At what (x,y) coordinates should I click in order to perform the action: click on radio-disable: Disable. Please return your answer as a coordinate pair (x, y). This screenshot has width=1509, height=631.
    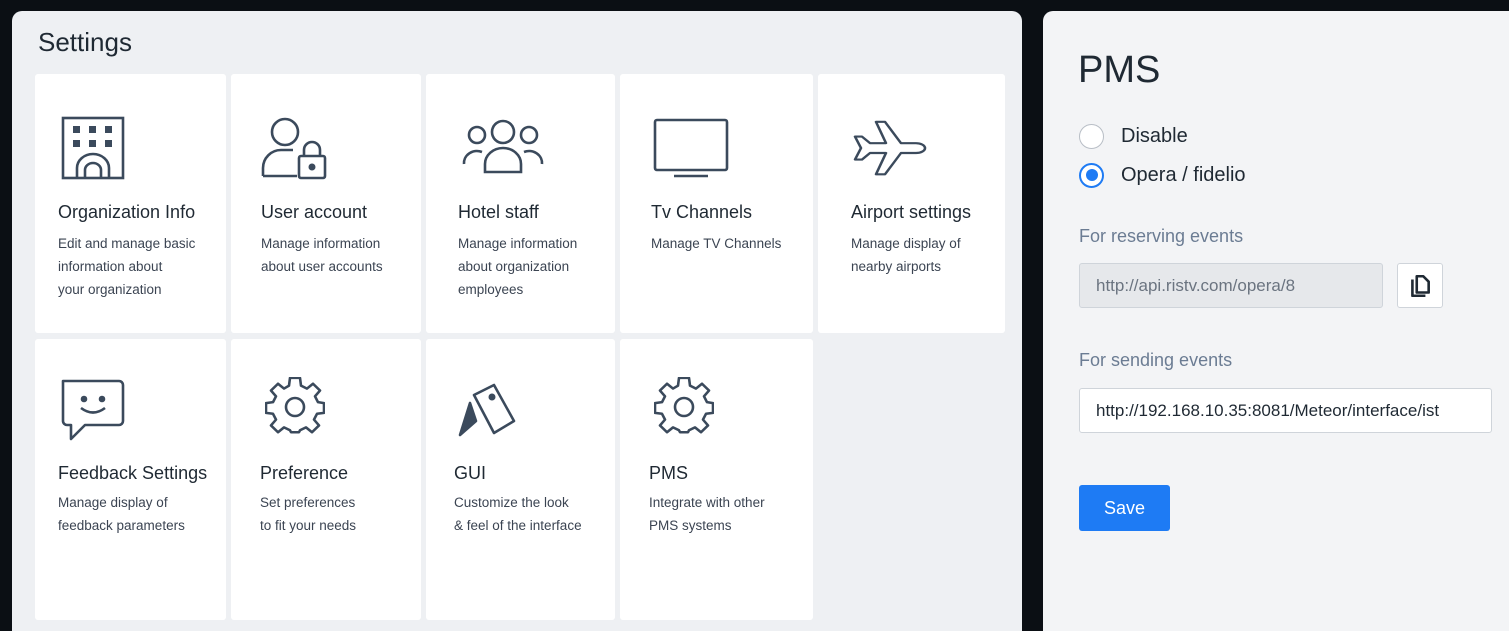
    Looking at the image, I should click on (1133, 136).